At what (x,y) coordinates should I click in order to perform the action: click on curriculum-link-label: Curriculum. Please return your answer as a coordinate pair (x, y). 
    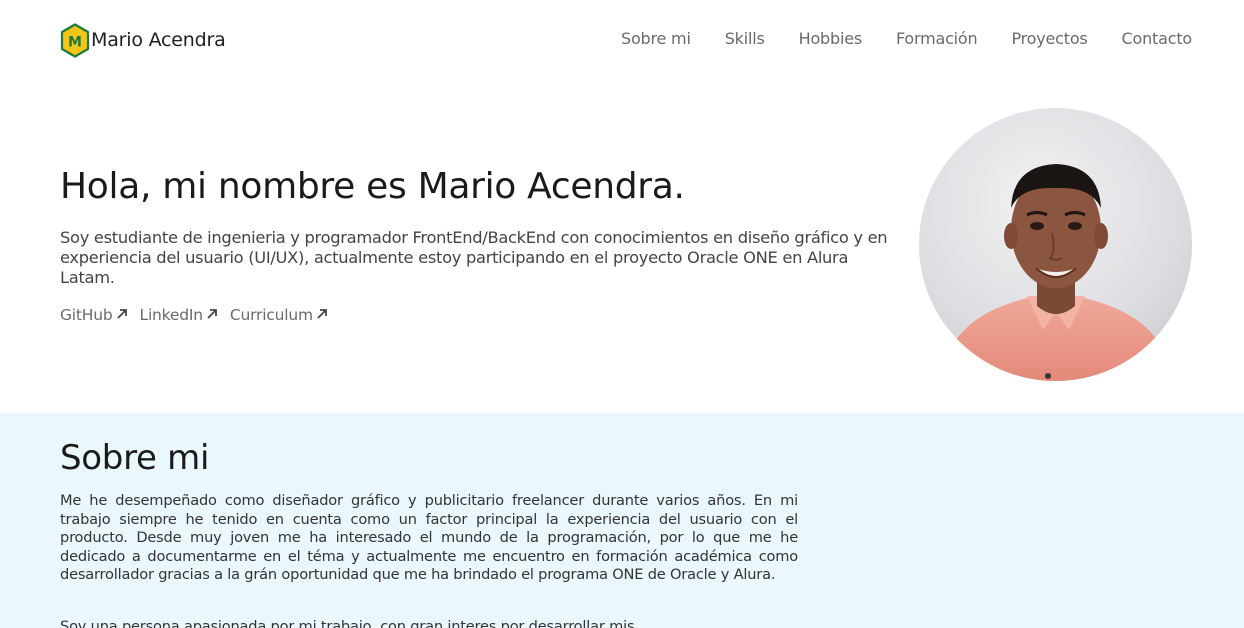
    Looking at the image, I should click on (271, 315).